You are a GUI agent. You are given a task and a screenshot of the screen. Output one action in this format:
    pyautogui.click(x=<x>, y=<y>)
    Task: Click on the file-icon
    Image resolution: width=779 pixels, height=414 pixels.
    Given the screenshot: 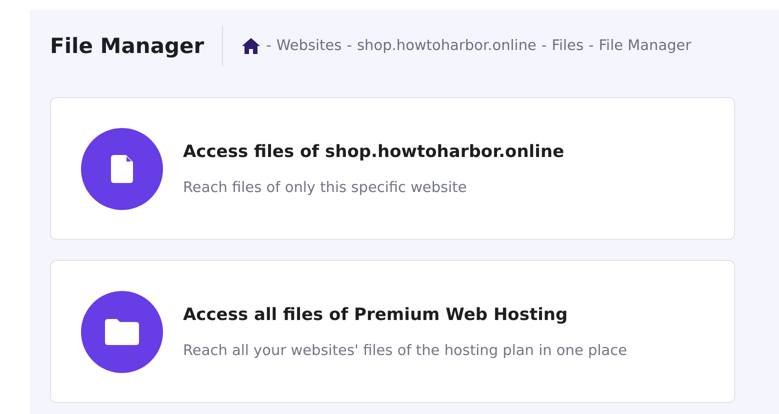 What is the action you would take?
    pyautogui.click(x=122, y=168)
    